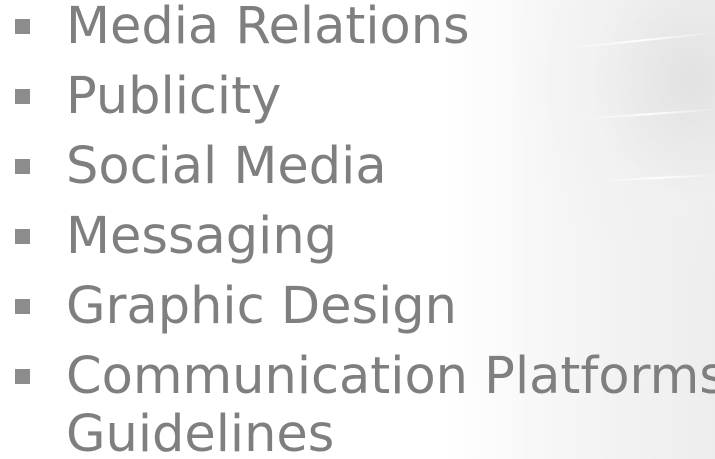 Image resolution: width=715 pixels, height=459 pixels. I want to click on bullet-text: Media Relations, so click(268, 28).